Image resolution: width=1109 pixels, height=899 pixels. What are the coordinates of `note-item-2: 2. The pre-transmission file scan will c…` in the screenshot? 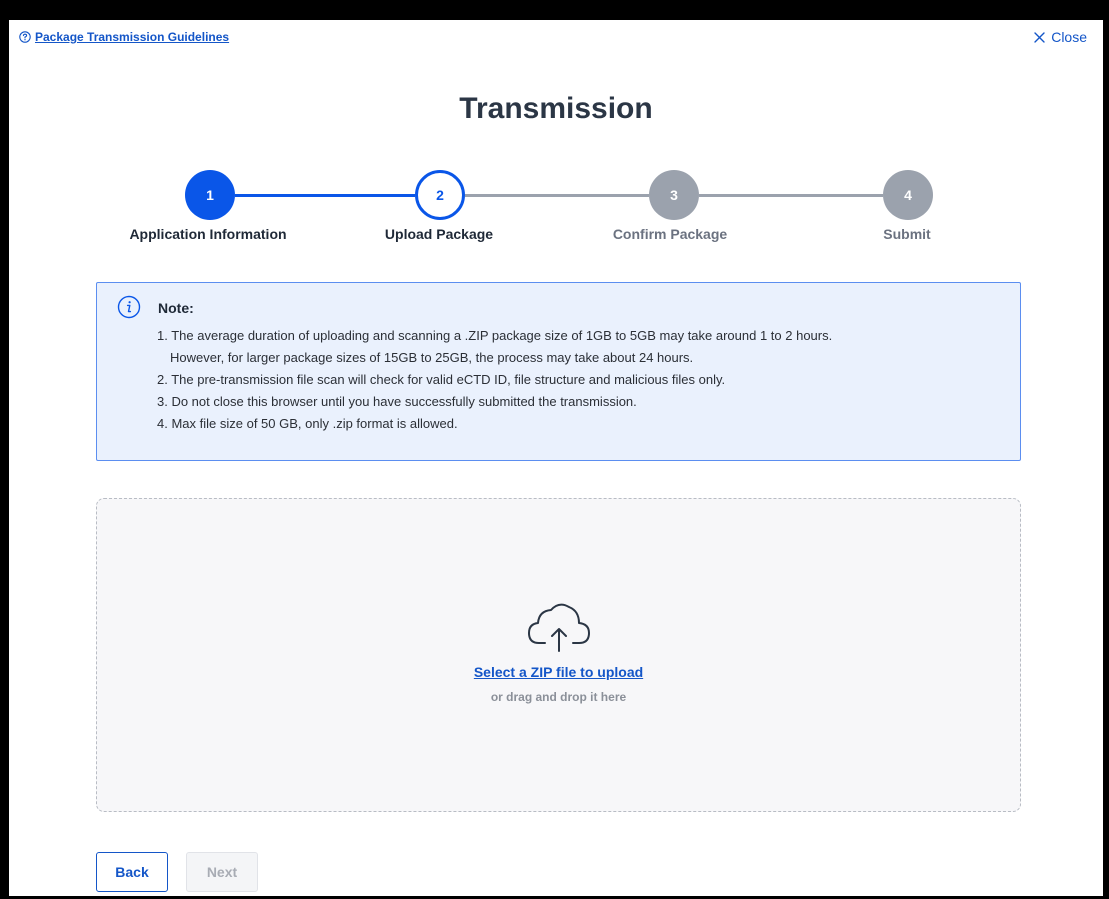 It's located at (441, 379).